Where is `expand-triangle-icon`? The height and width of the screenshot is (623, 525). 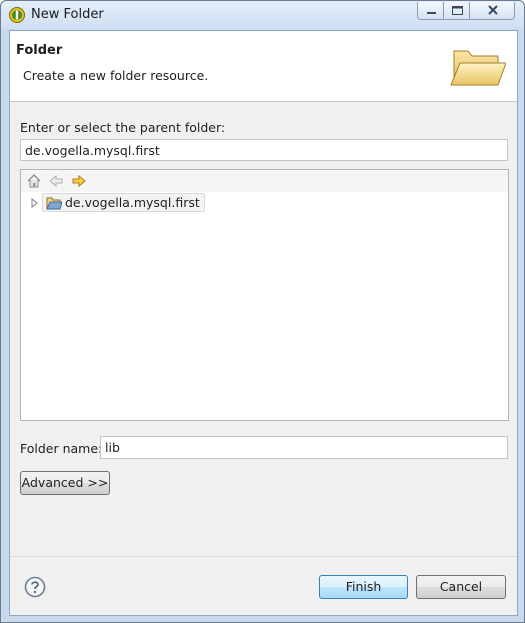
expand-triangle-icon is located at coordinates (34, 203).